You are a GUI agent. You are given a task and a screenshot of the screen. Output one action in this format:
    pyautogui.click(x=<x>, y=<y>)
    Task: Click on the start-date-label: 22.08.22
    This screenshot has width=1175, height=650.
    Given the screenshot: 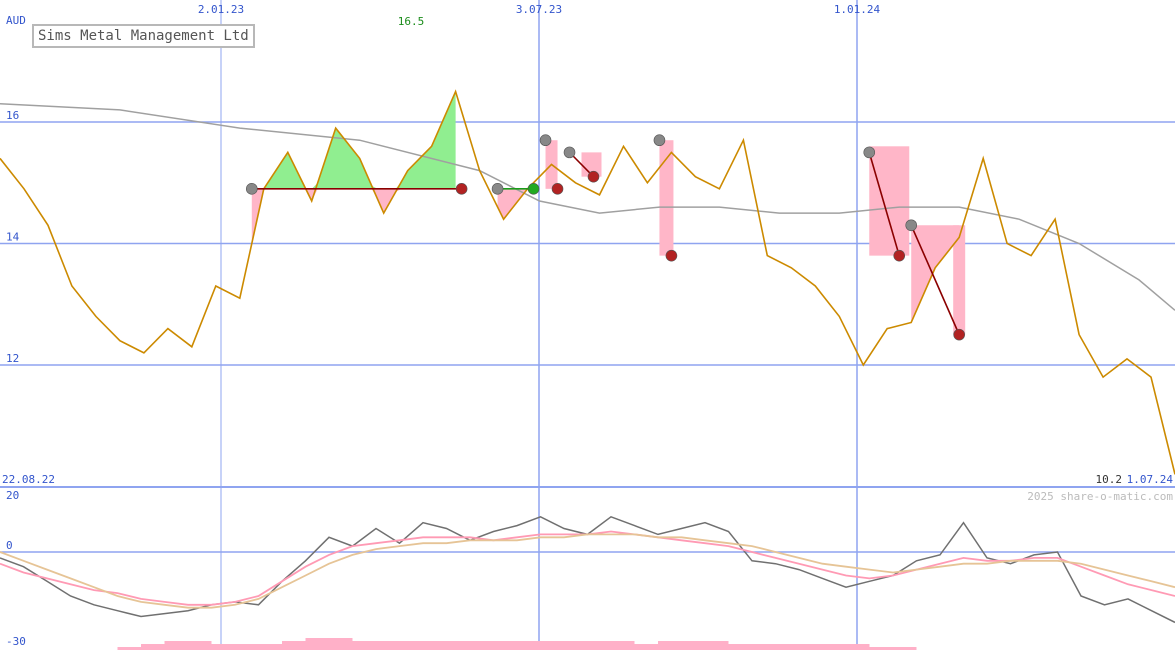 What is the action you would take?
    pyautogui.click(x=28, y=479)
    